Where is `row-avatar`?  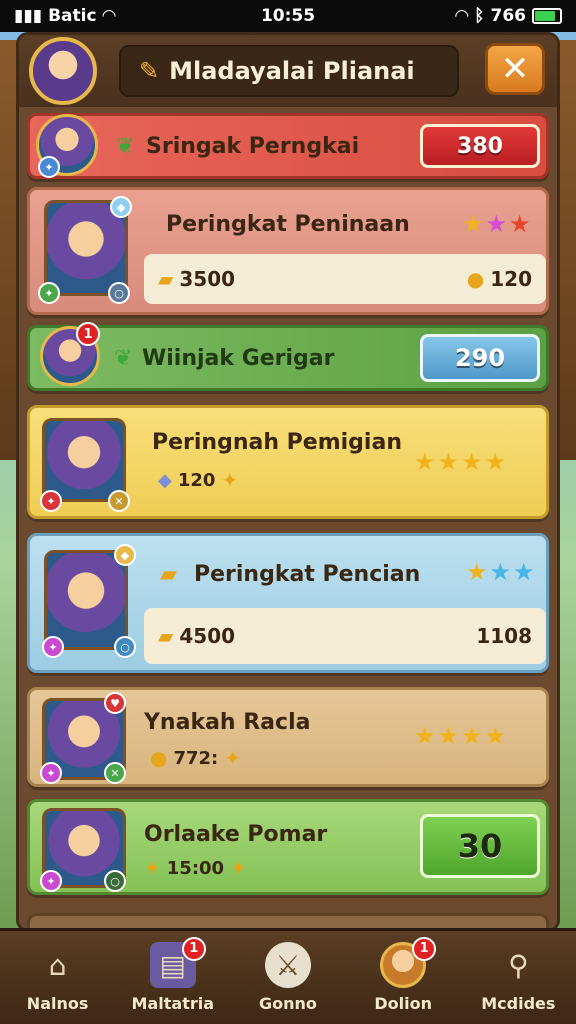 row-avatar is located at coordinates (86, 600).